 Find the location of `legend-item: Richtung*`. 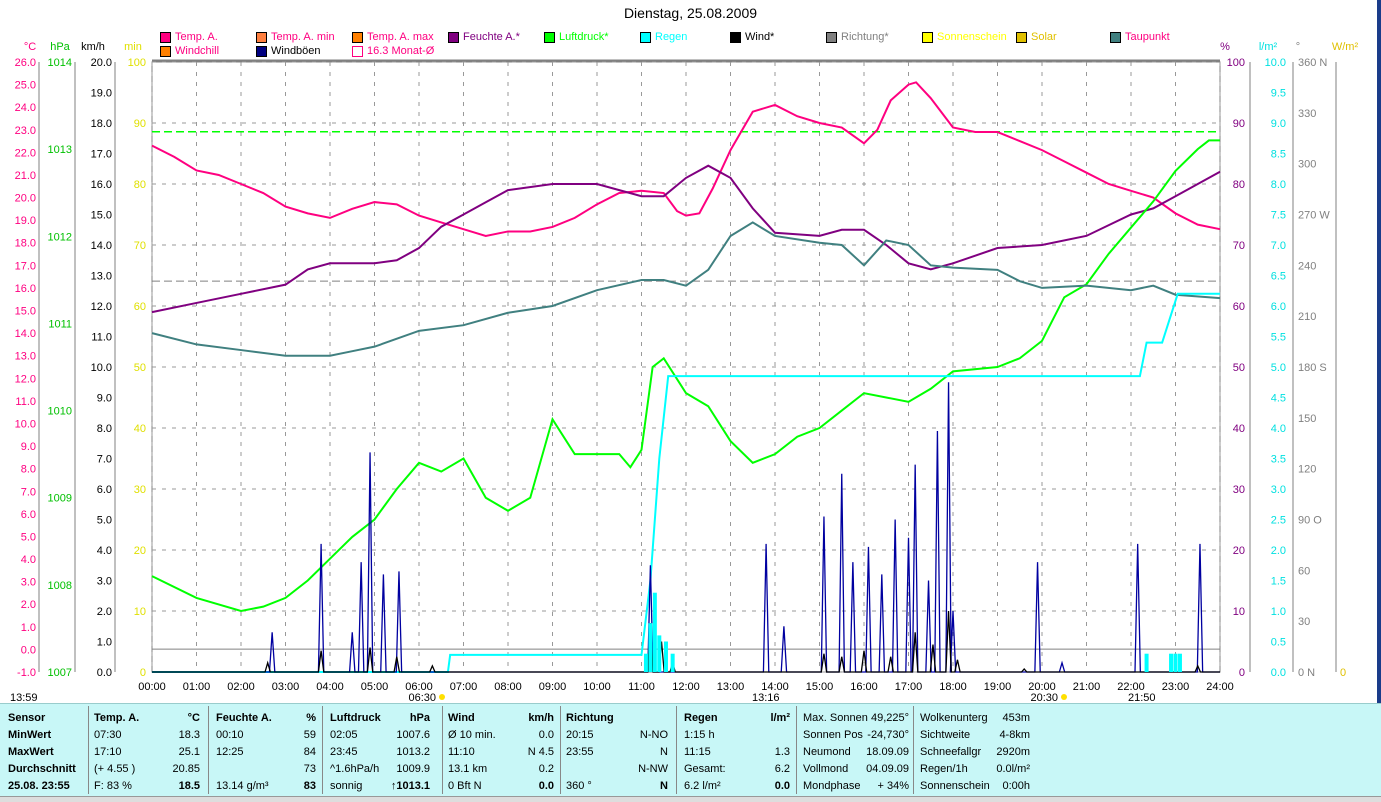

legend-item: Richtung* is located at coordinates (857, 37).